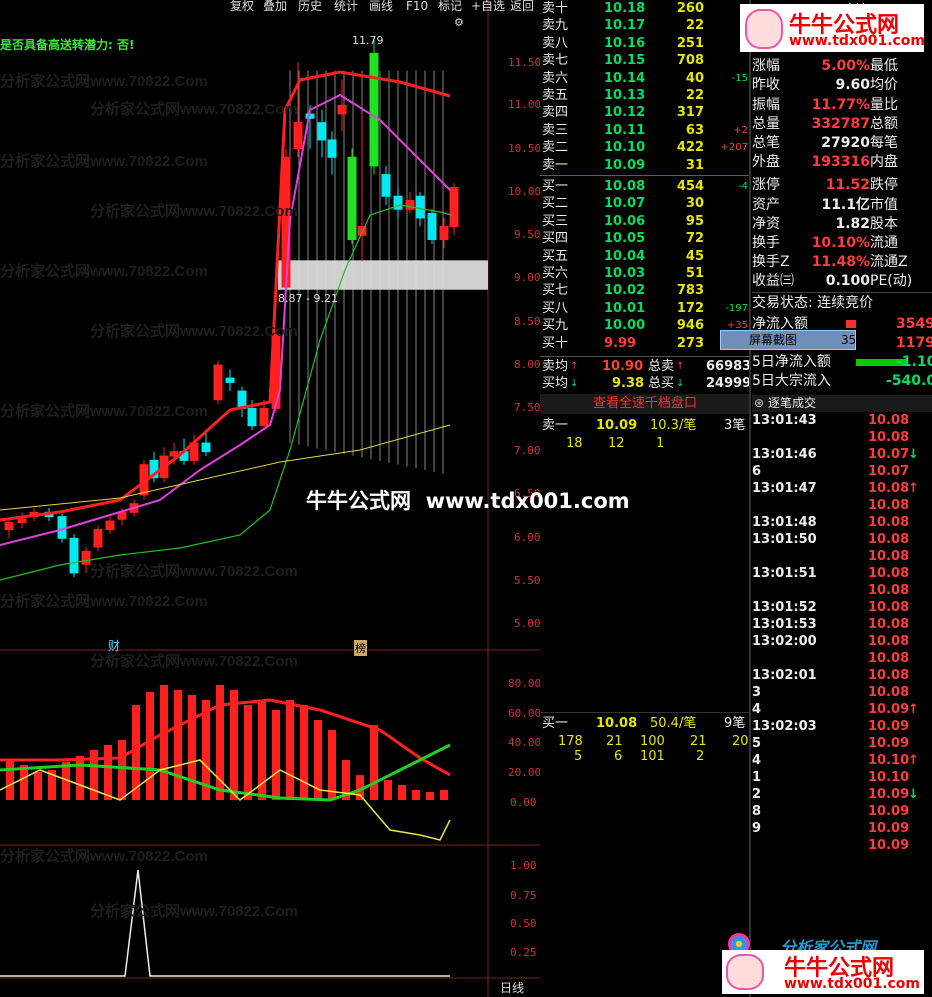 This screenshot has width=932, height=997. I want to click on level-label: 买六, so click(555, 273).